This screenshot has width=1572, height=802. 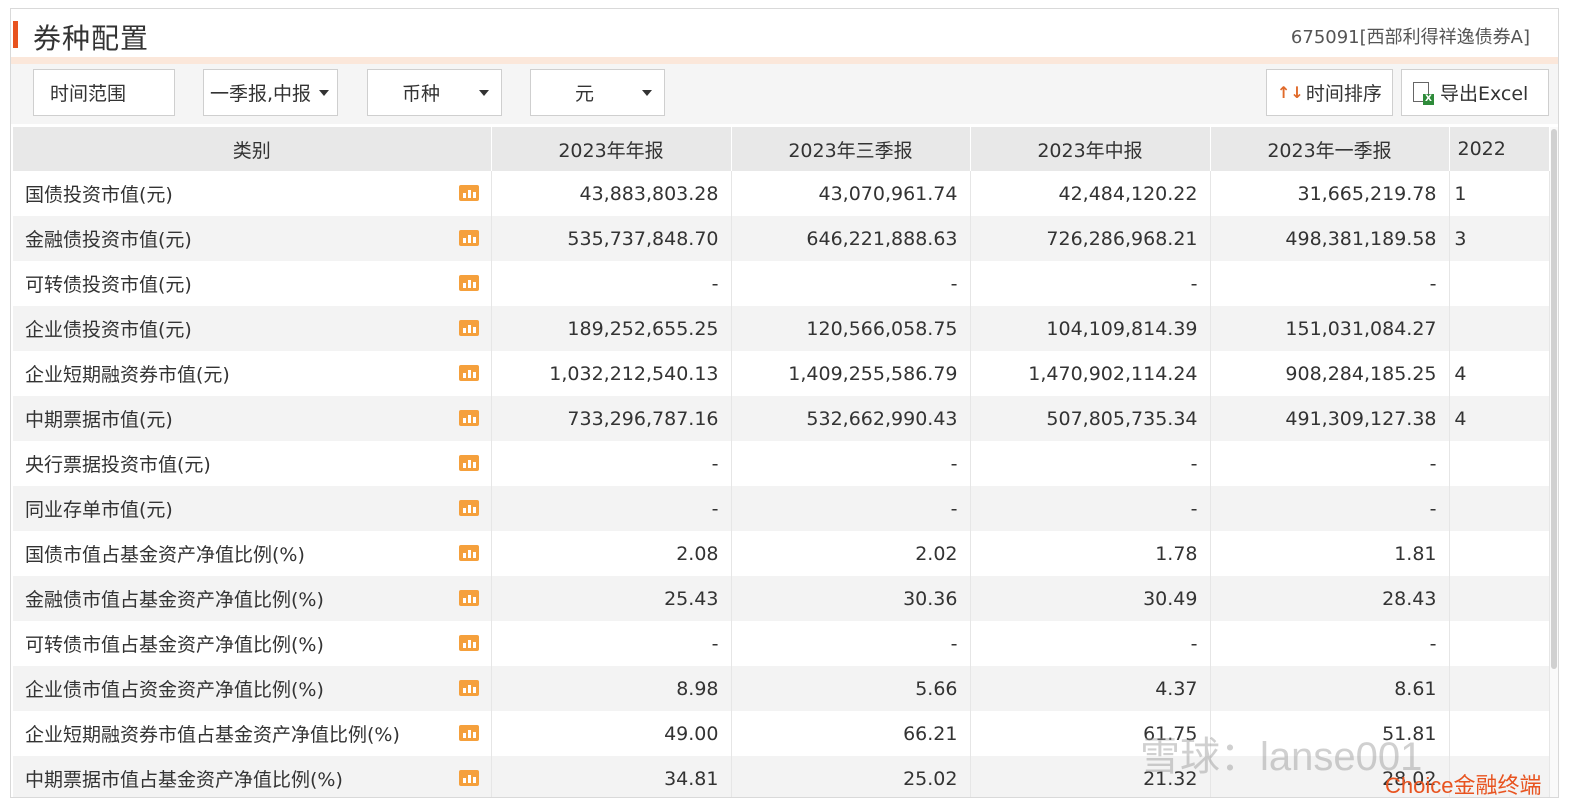 What do you see at coordinates (1330, 149) in the screenshot?
I see `column-header-2023-q1: 2023年一季报` at bounding box center [1330, 149].